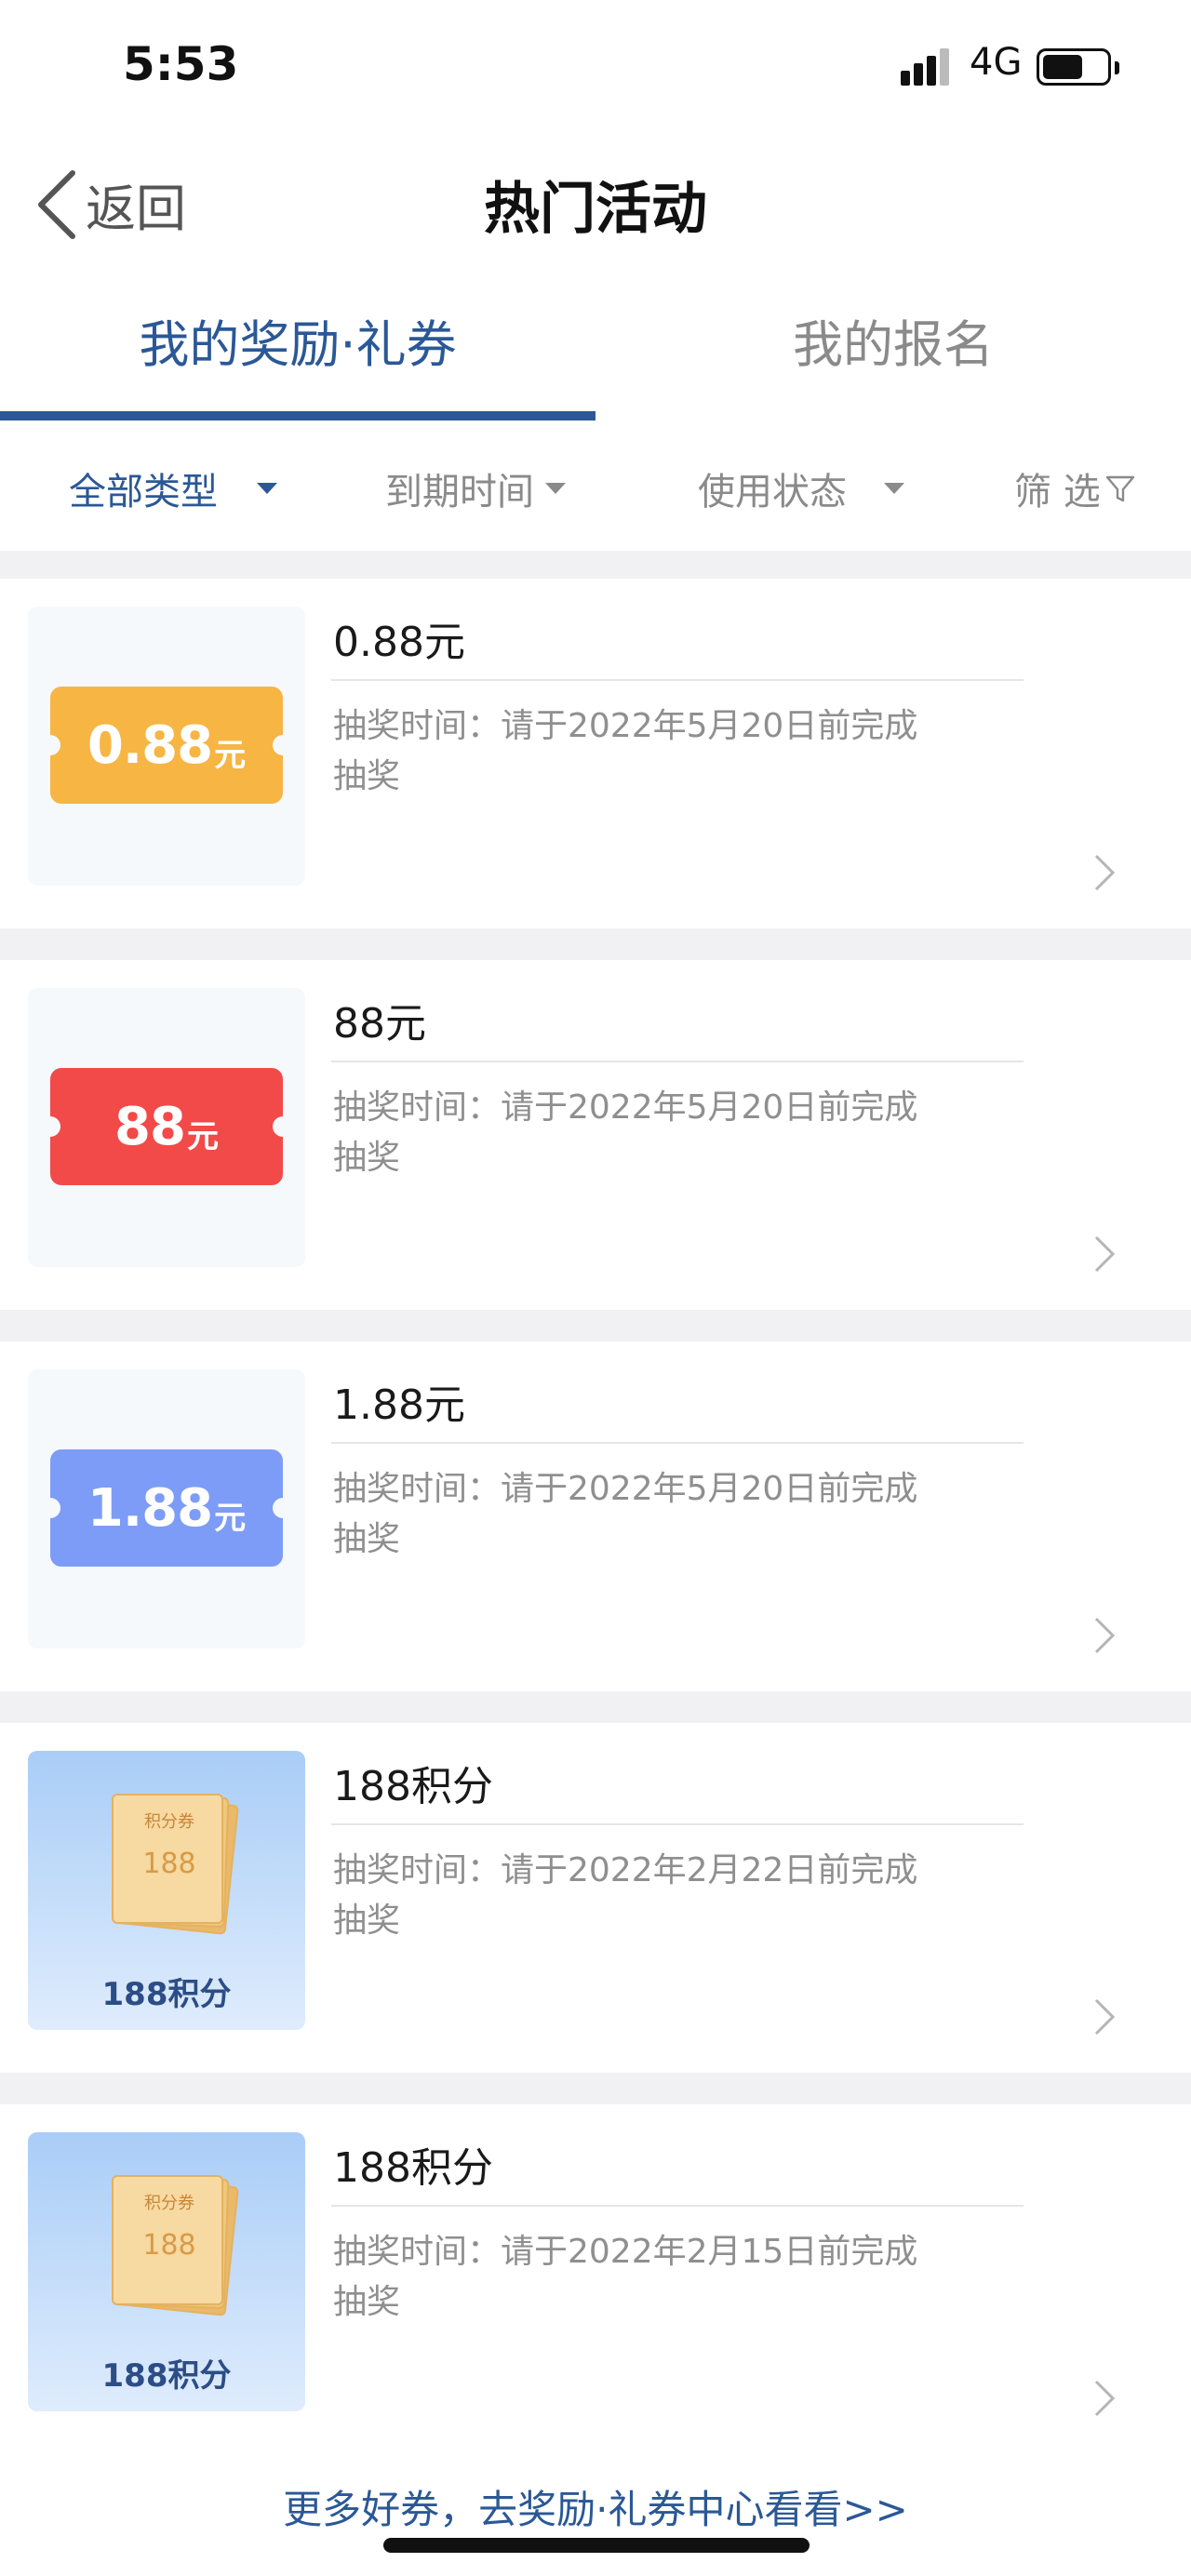 Image resolution: width=1191 pixels, height=2576 pixels. What do you see at coordinates (1119, 488) in the screenshot?
I see `funnel-icon` at bounding box center [1119, 488].